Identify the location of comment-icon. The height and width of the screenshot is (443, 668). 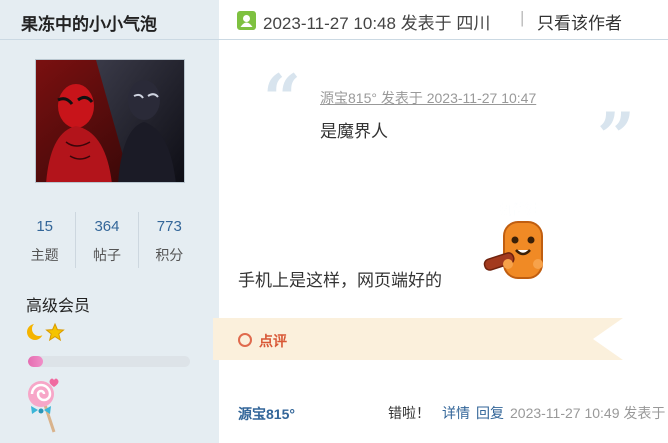
(245, 340).